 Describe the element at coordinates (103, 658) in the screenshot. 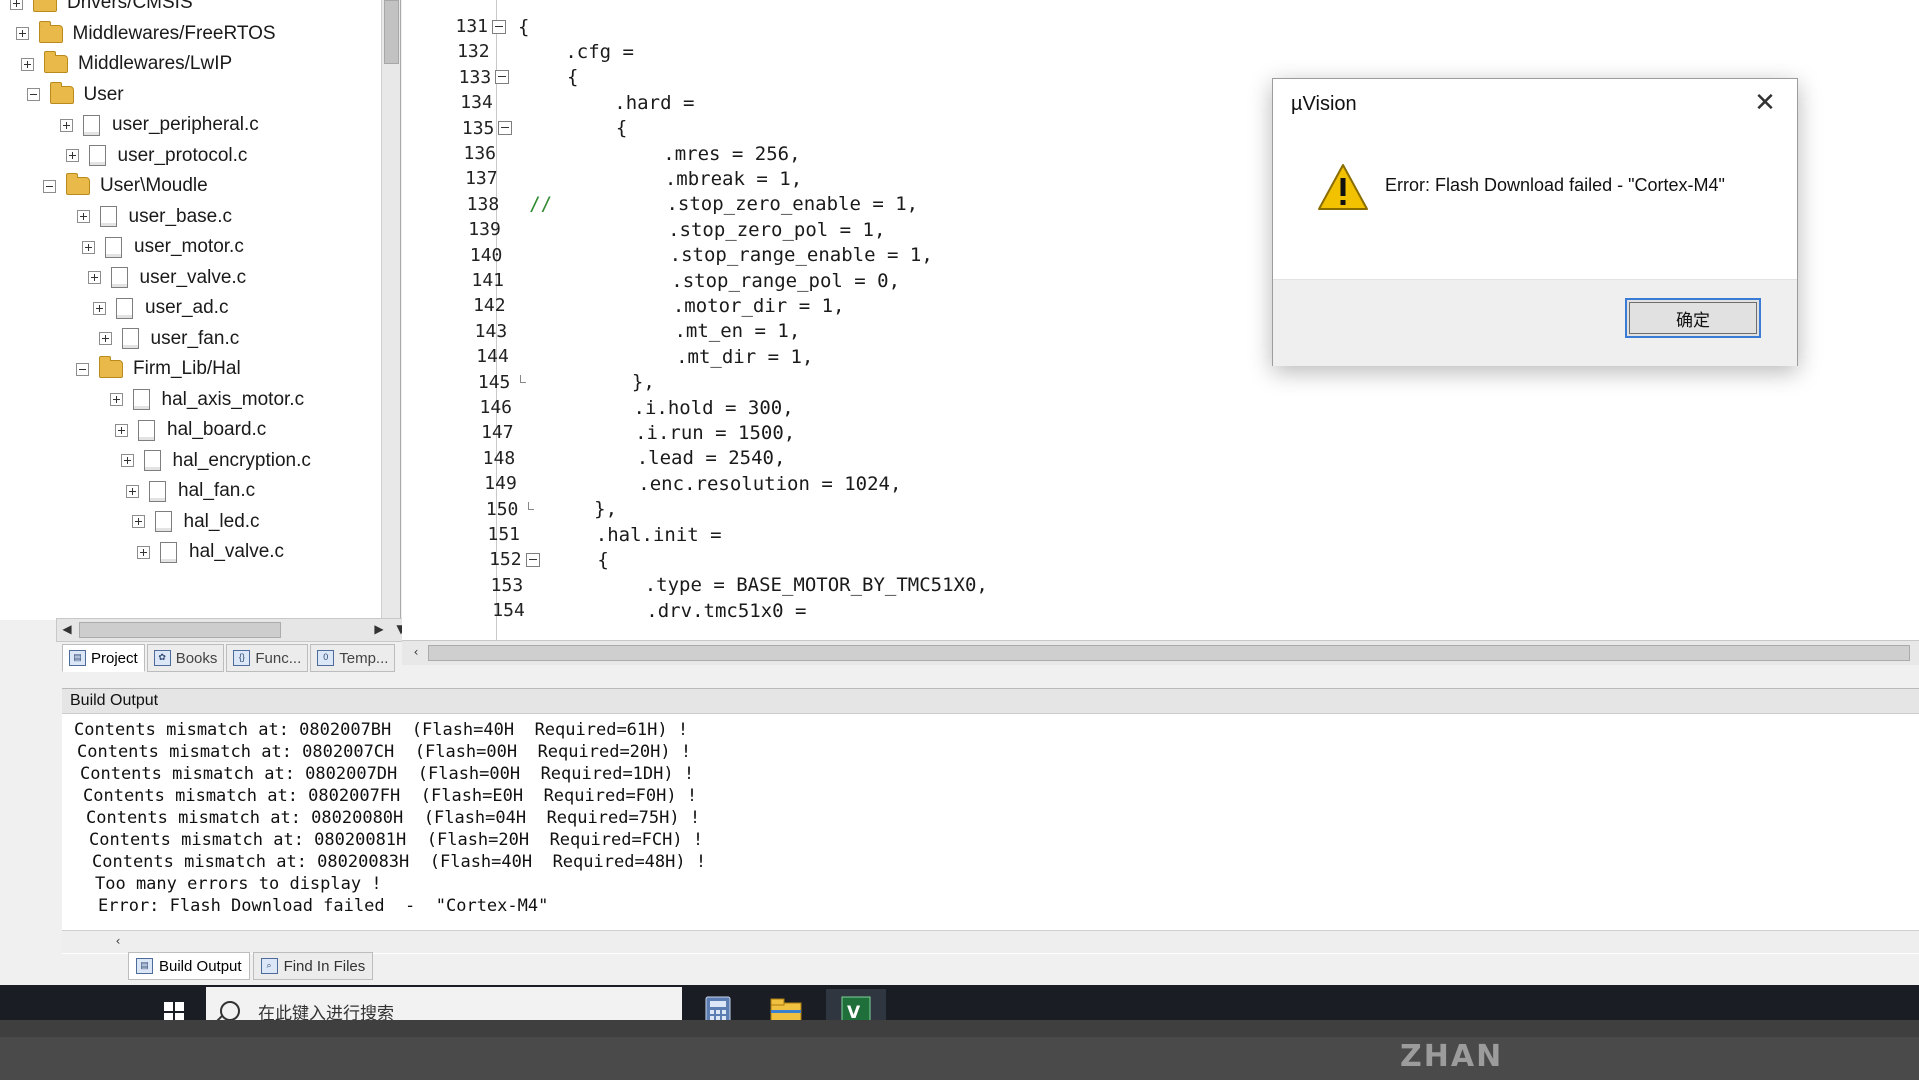

I see `tab-project: ▤ Project` at that location.